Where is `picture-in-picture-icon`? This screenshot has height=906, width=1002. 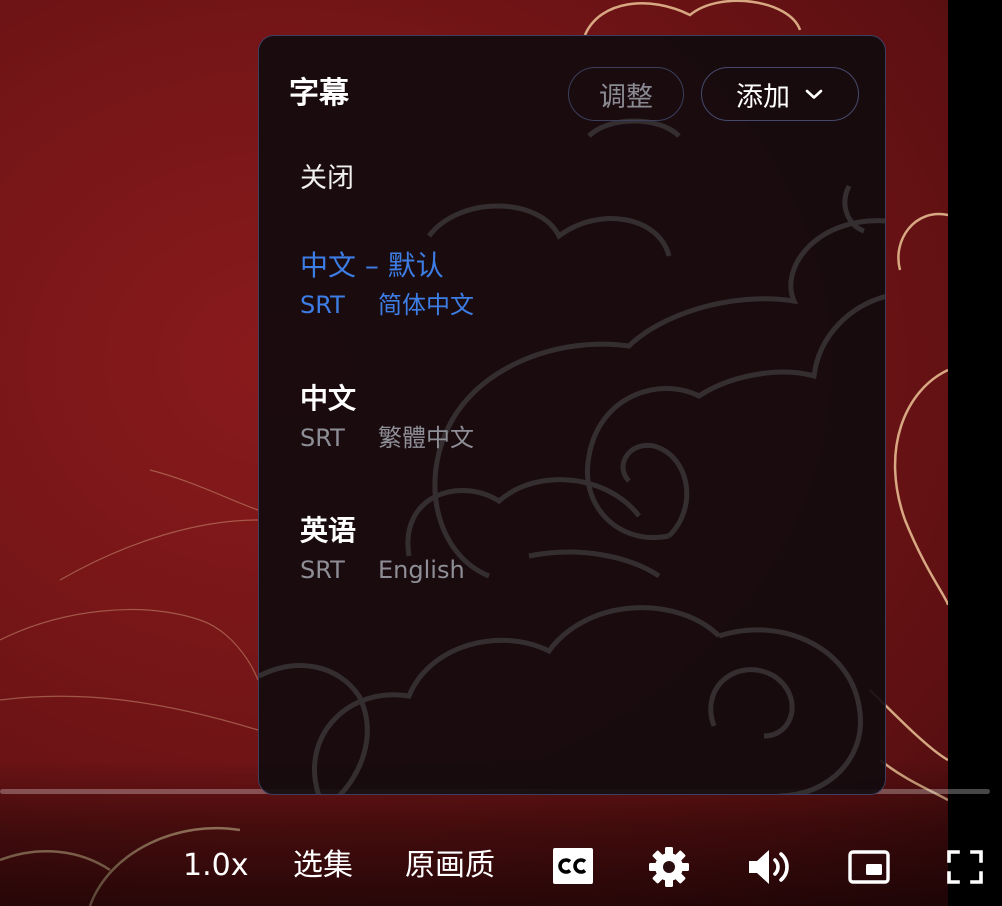 picture-in-picture-icon is located at coordinates (869, 867).